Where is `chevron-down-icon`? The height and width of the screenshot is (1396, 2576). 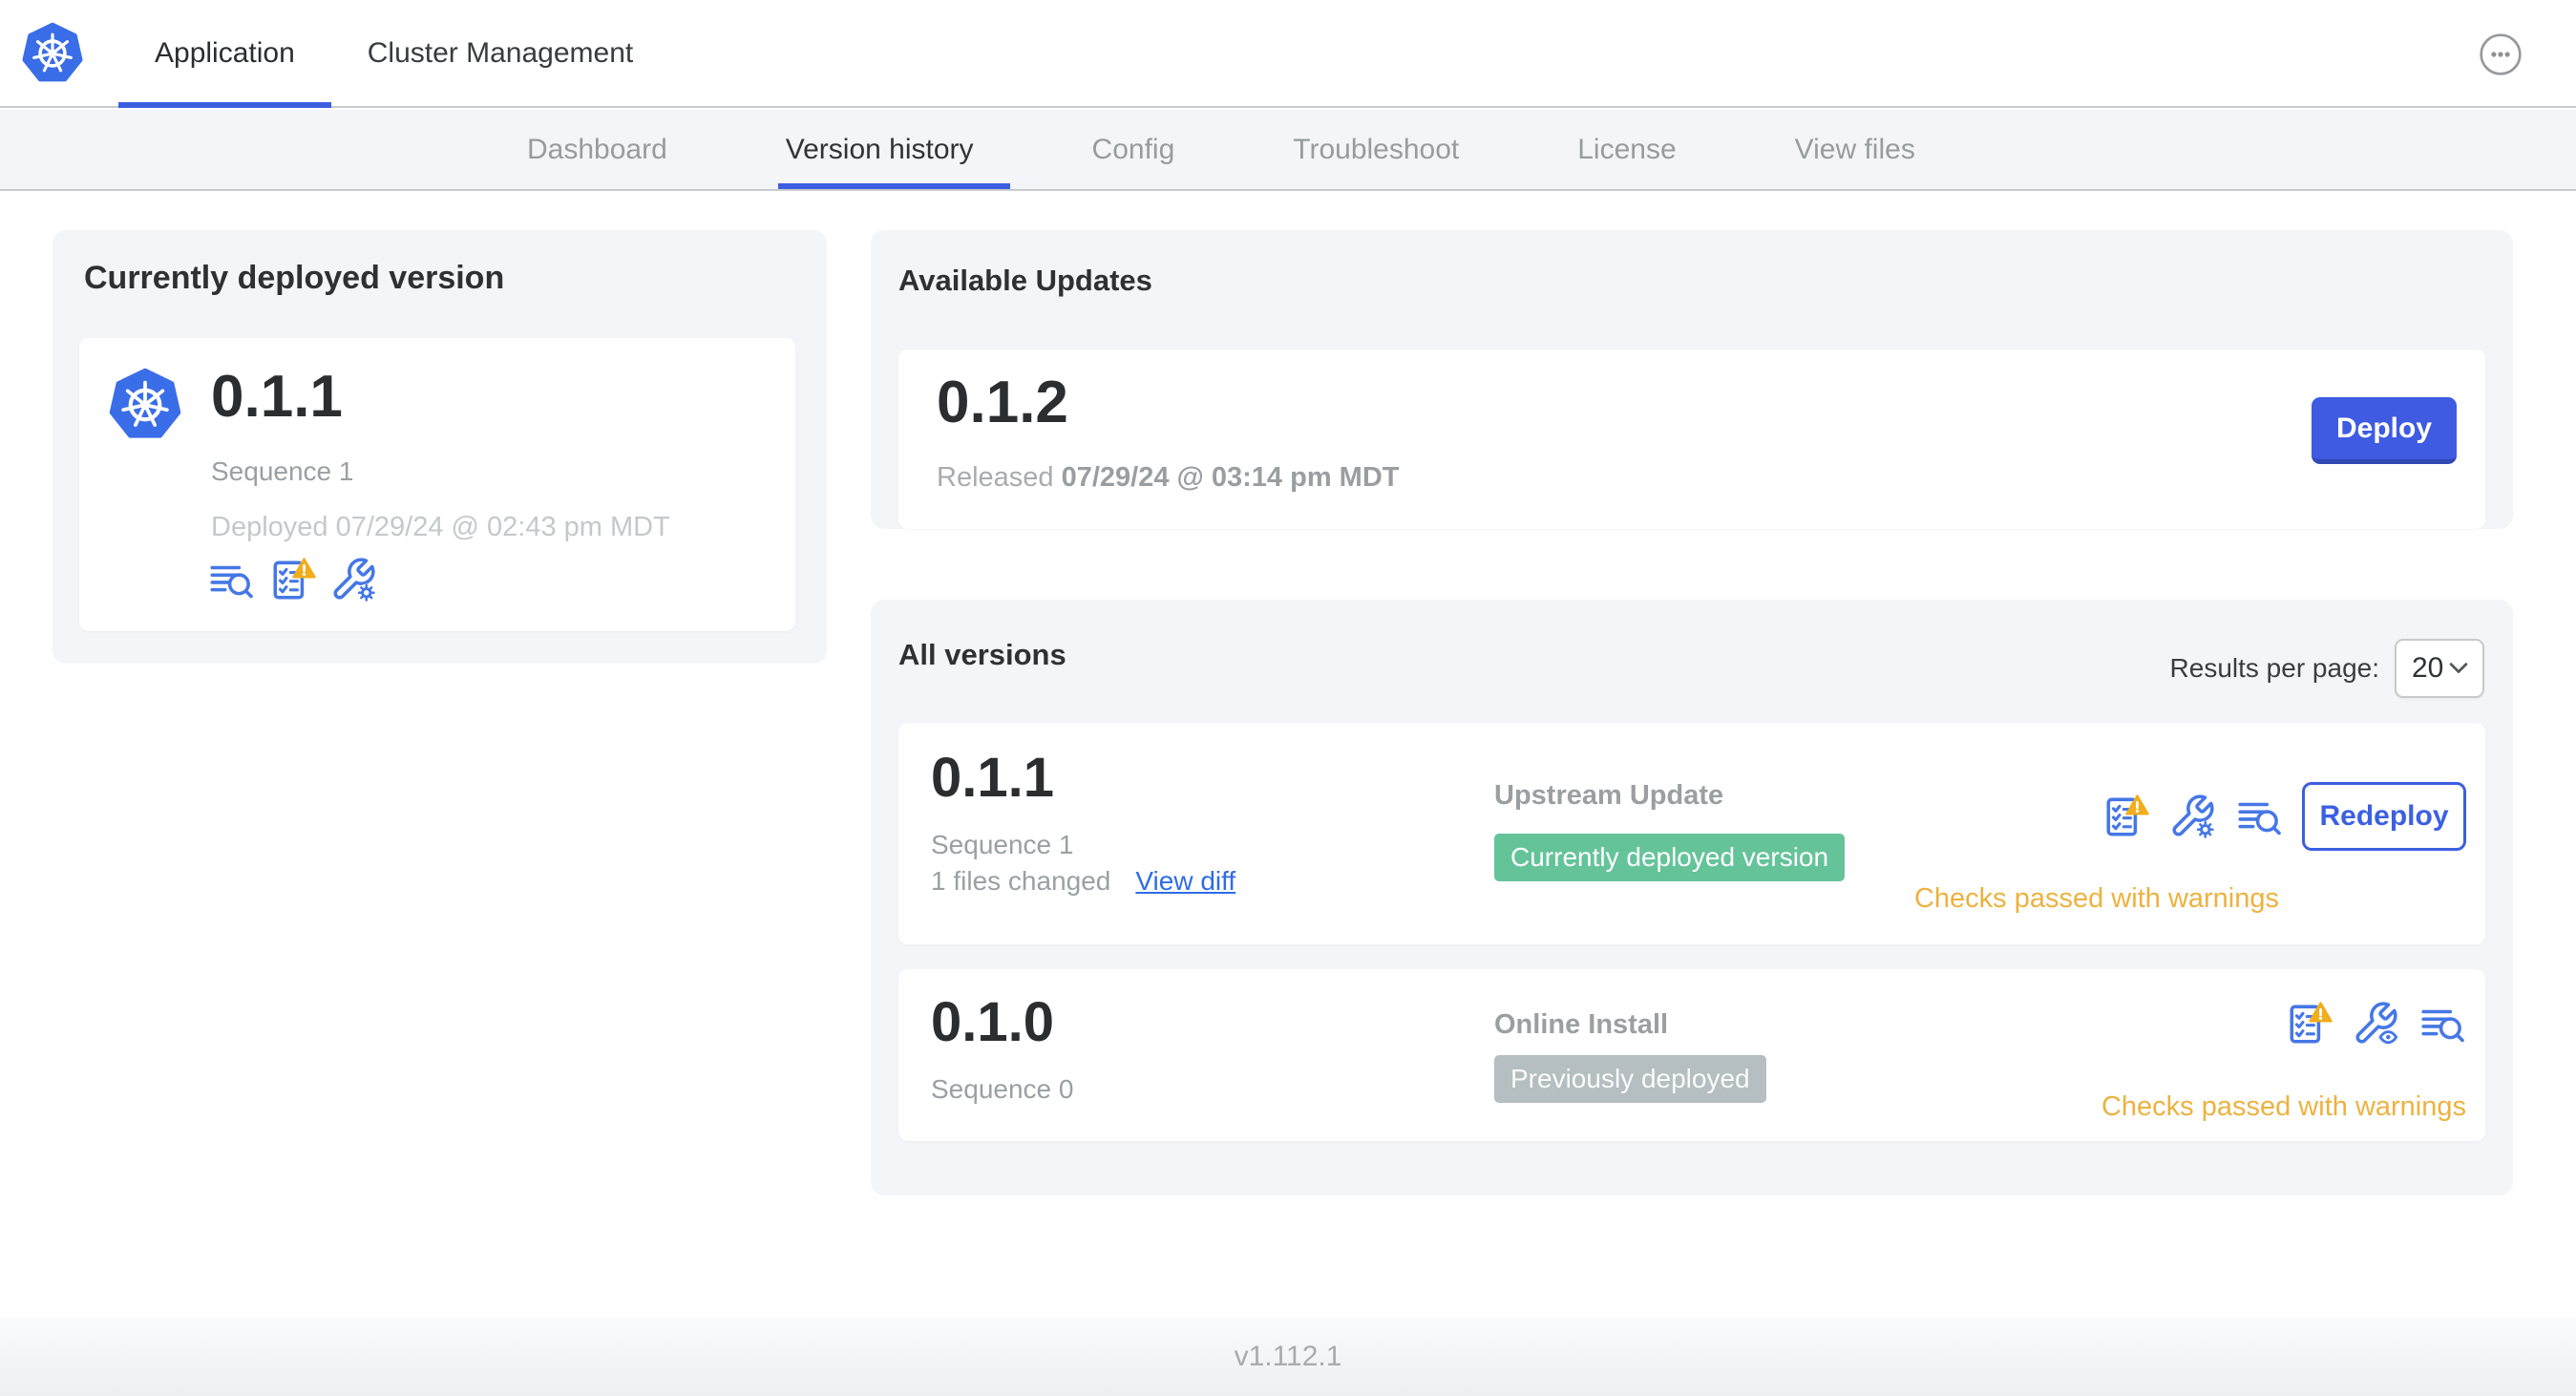
chevron-down-icon is located at coordinates (2458, 668).